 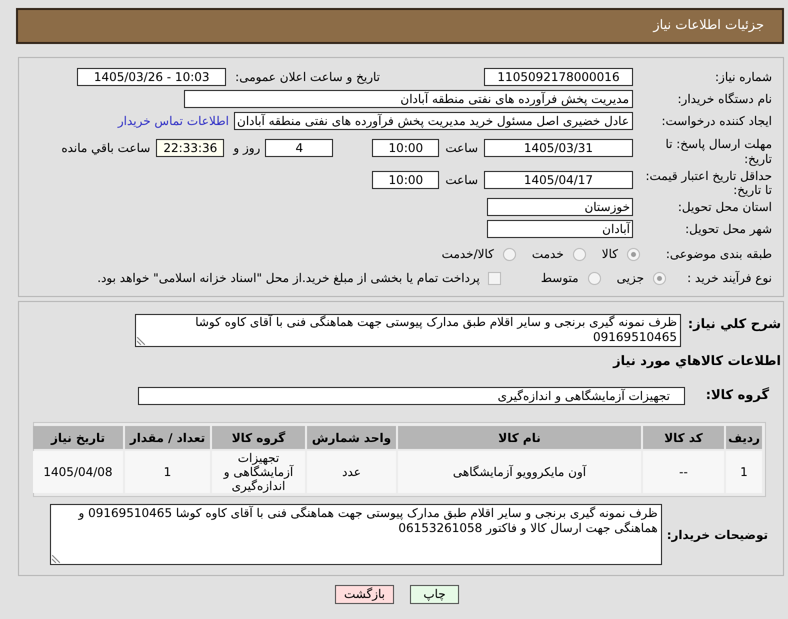 I want to click on table-cell: 1405/04/08, so click(x=78, y=472).